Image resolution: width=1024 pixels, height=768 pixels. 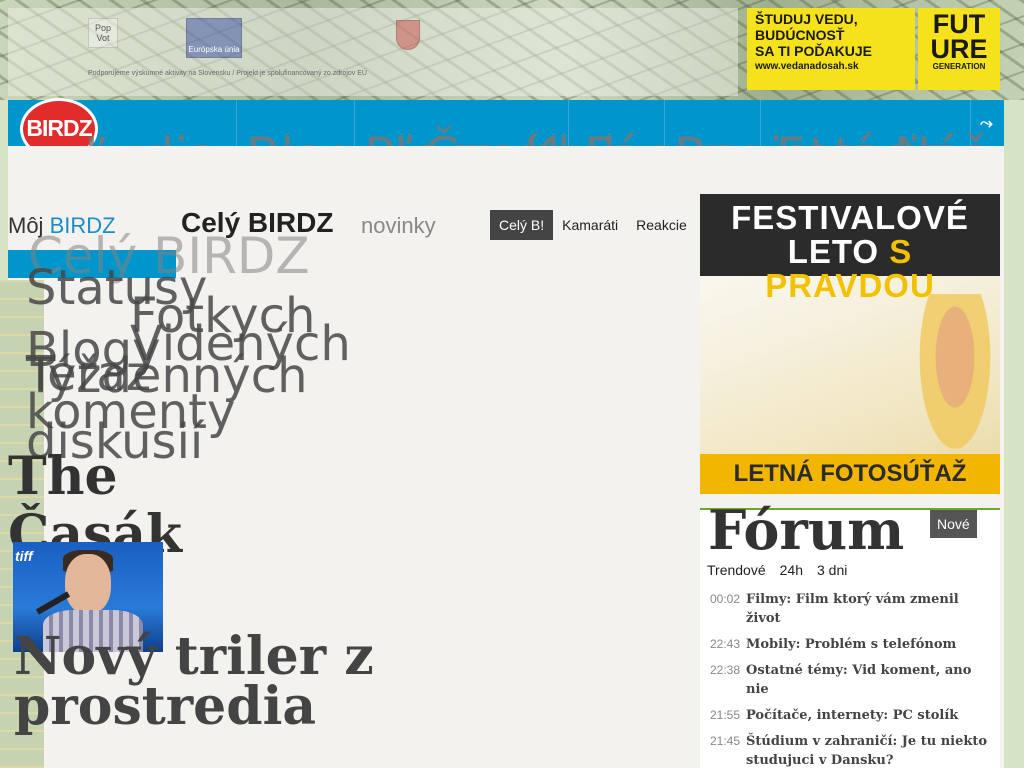 I want to click on ad-line: ŠTUDUJ VEDU,, so click(x=806, y=19).